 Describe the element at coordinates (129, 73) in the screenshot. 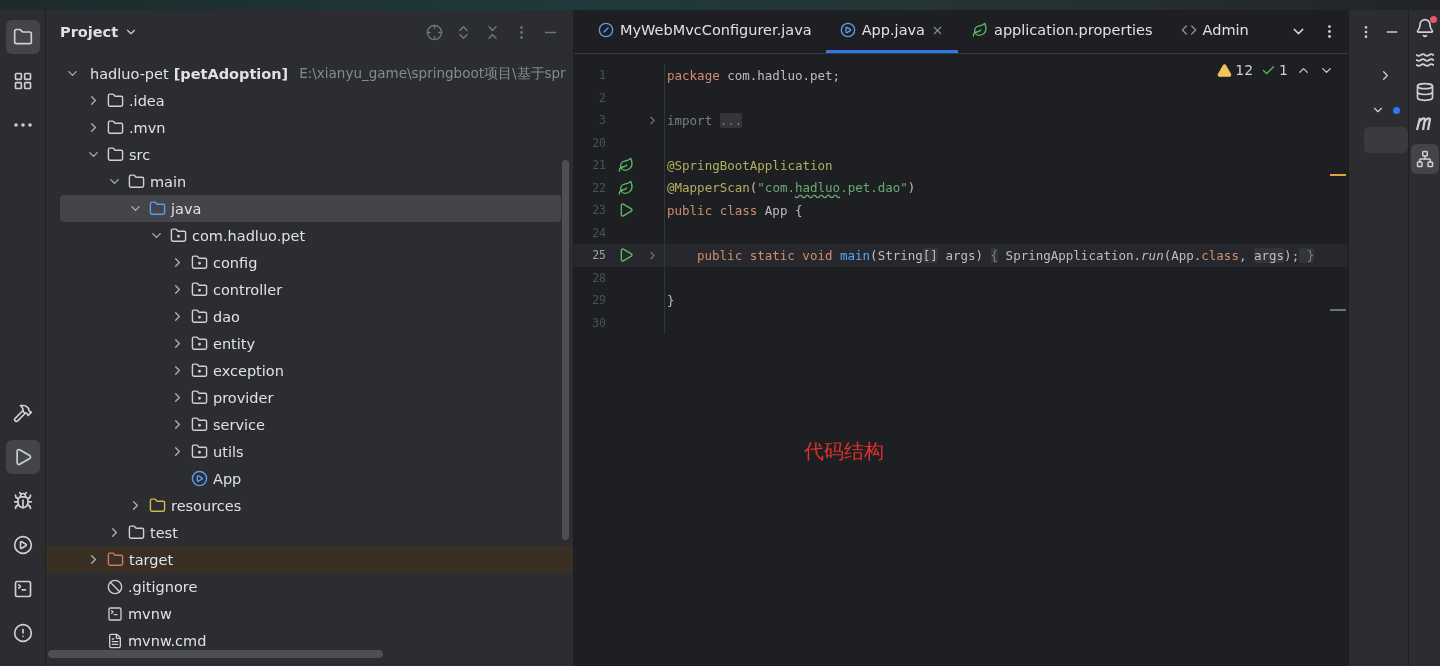

I see `node-name: hadluo-pet` at that location.